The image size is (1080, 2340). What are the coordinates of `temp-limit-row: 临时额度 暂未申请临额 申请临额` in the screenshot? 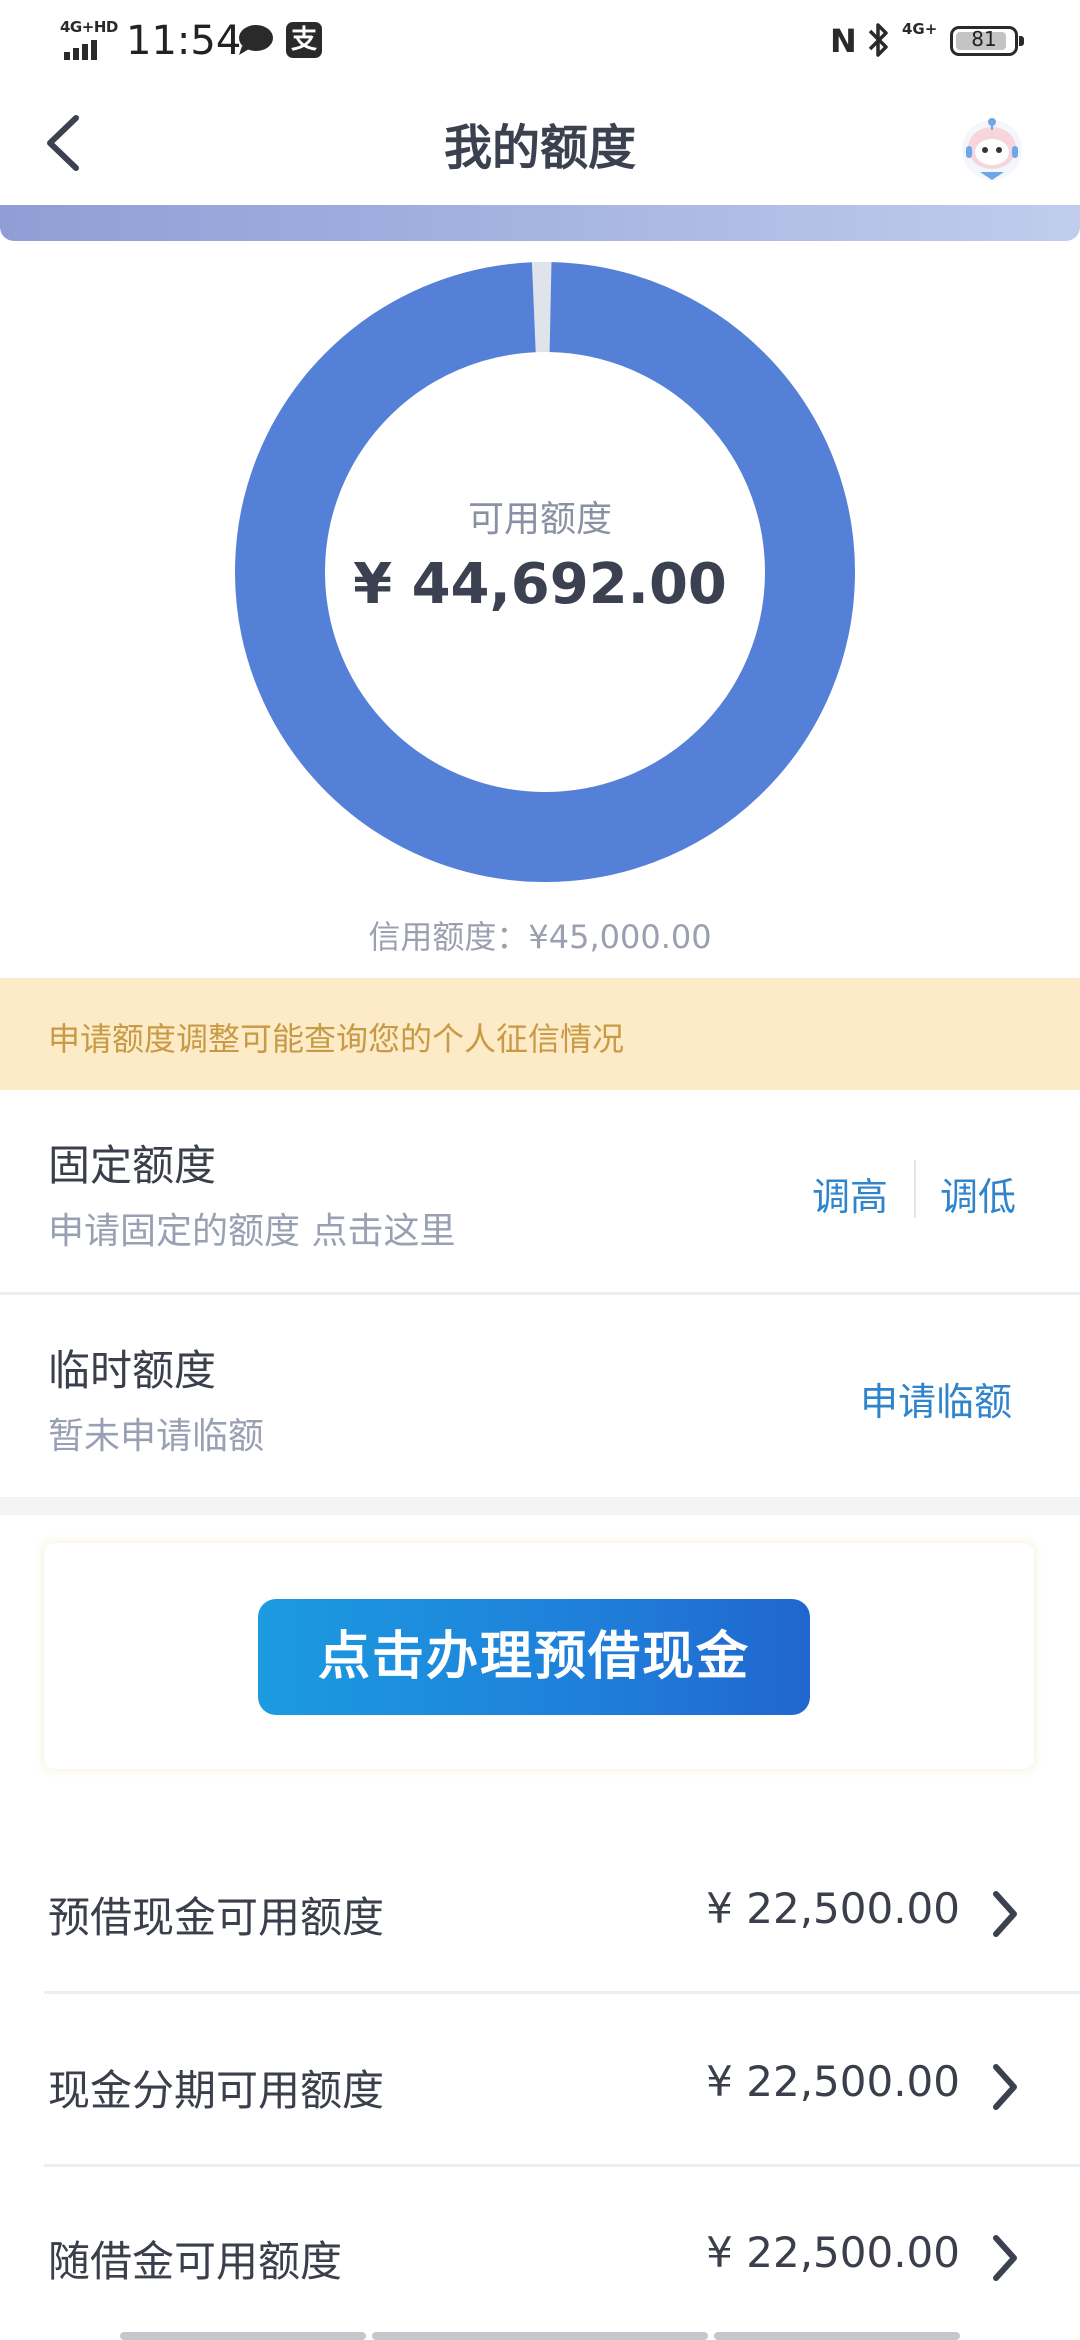 It's located at (540, 1395).